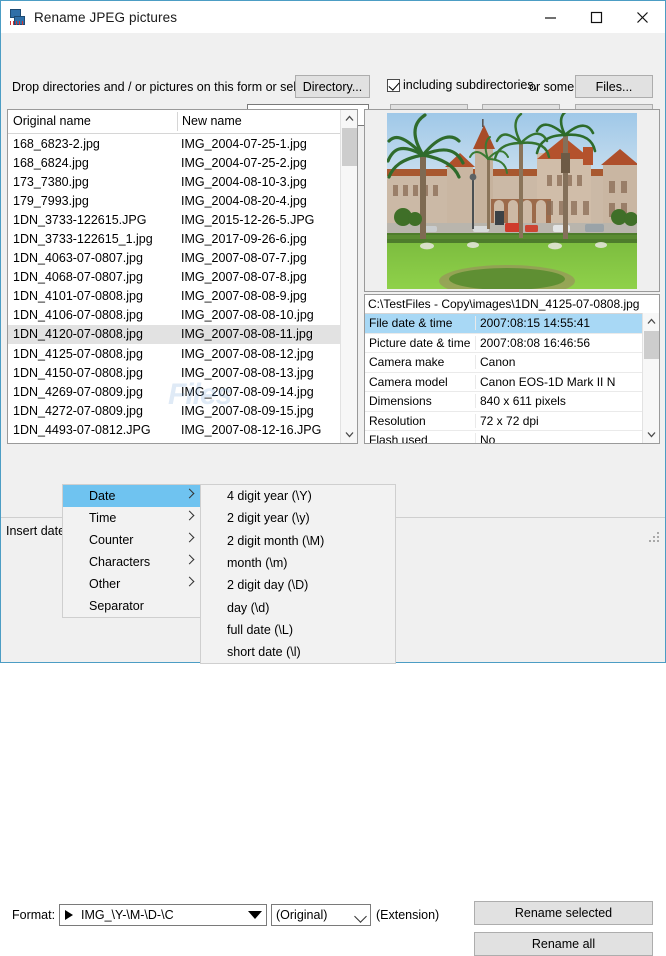 This screenshot has width=666, height=956. I want to click on menu-item-label: Date, so click(102, 496).